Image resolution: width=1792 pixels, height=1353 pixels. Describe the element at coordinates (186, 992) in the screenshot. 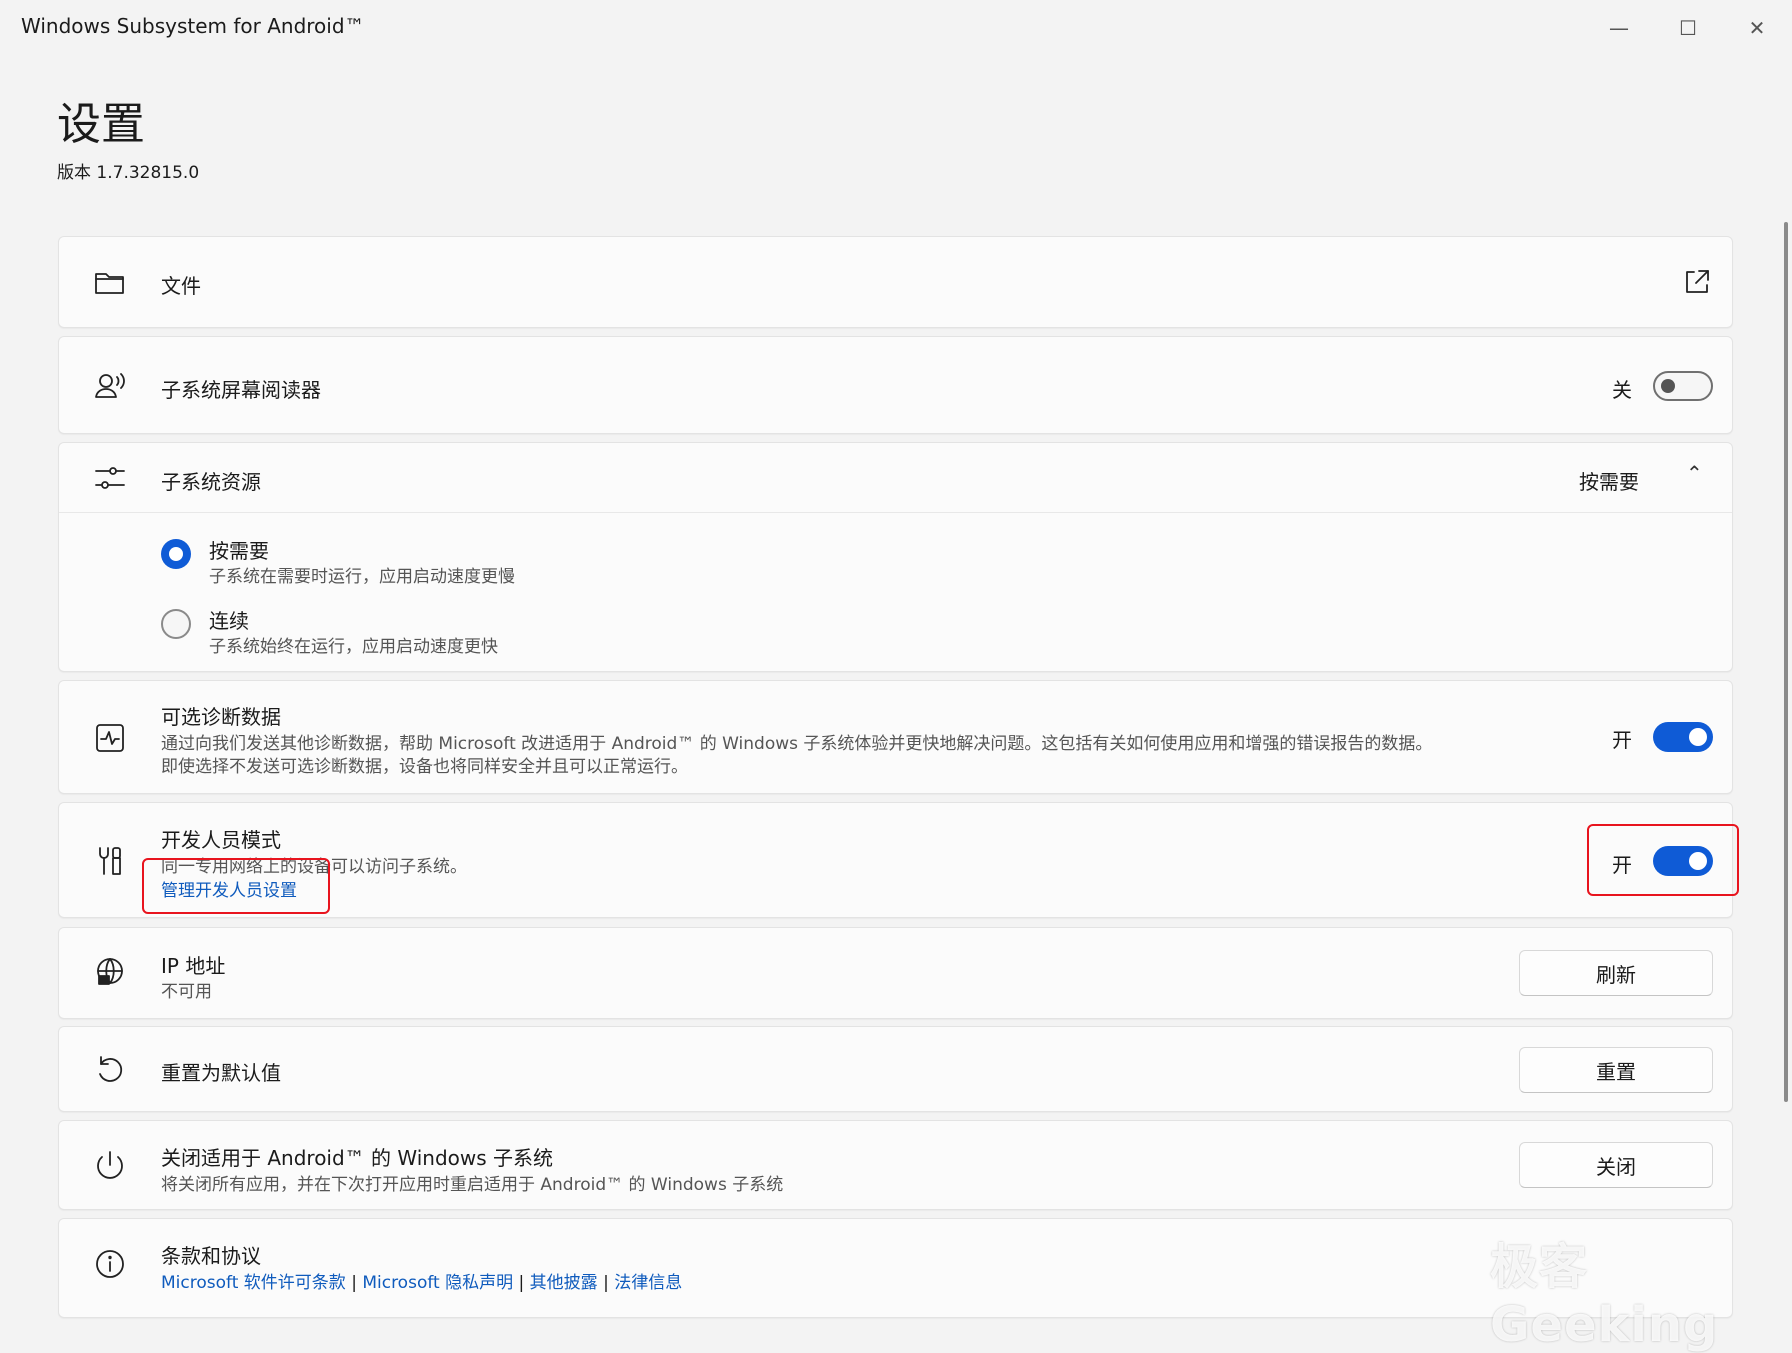

I see `ip-value: 不可用` at that location.